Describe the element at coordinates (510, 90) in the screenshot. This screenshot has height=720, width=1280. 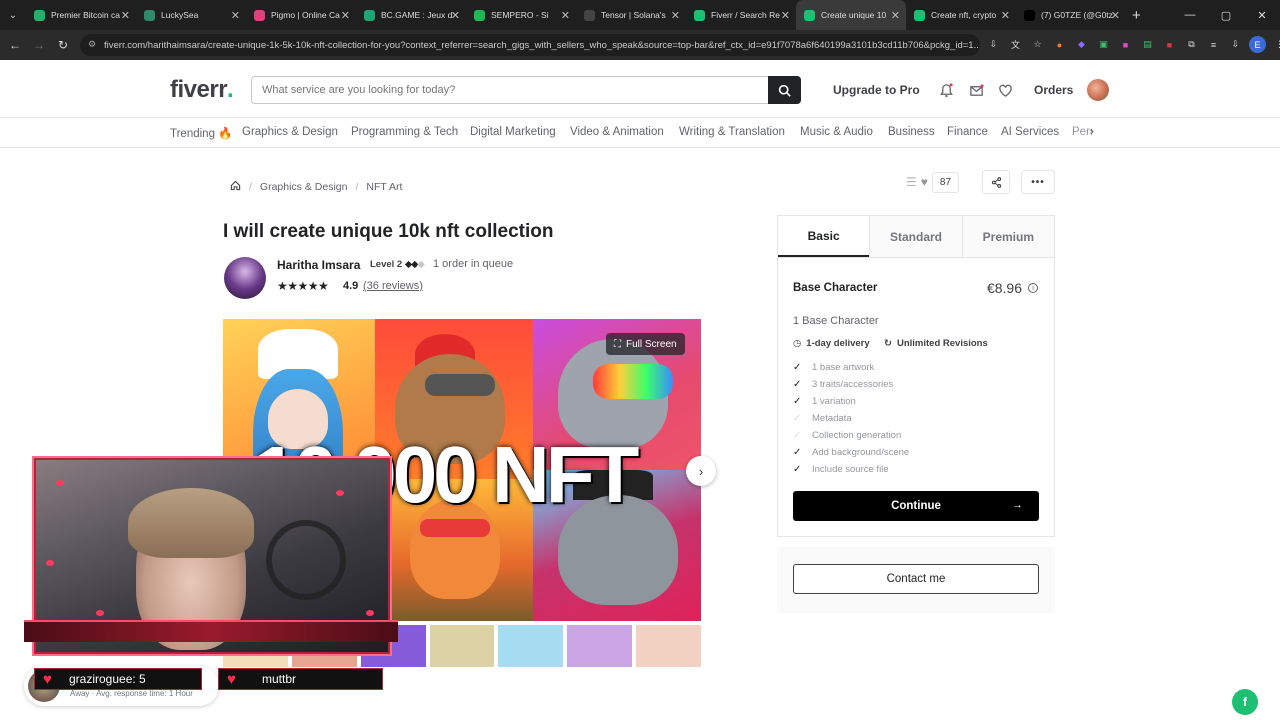
I see `search-input` at that location.